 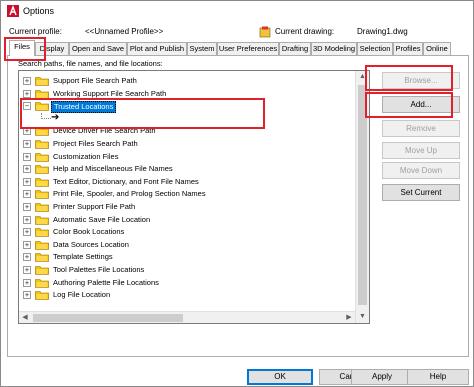 I want to click on tab-profiles: Profiles, so click(x=408, y=48).